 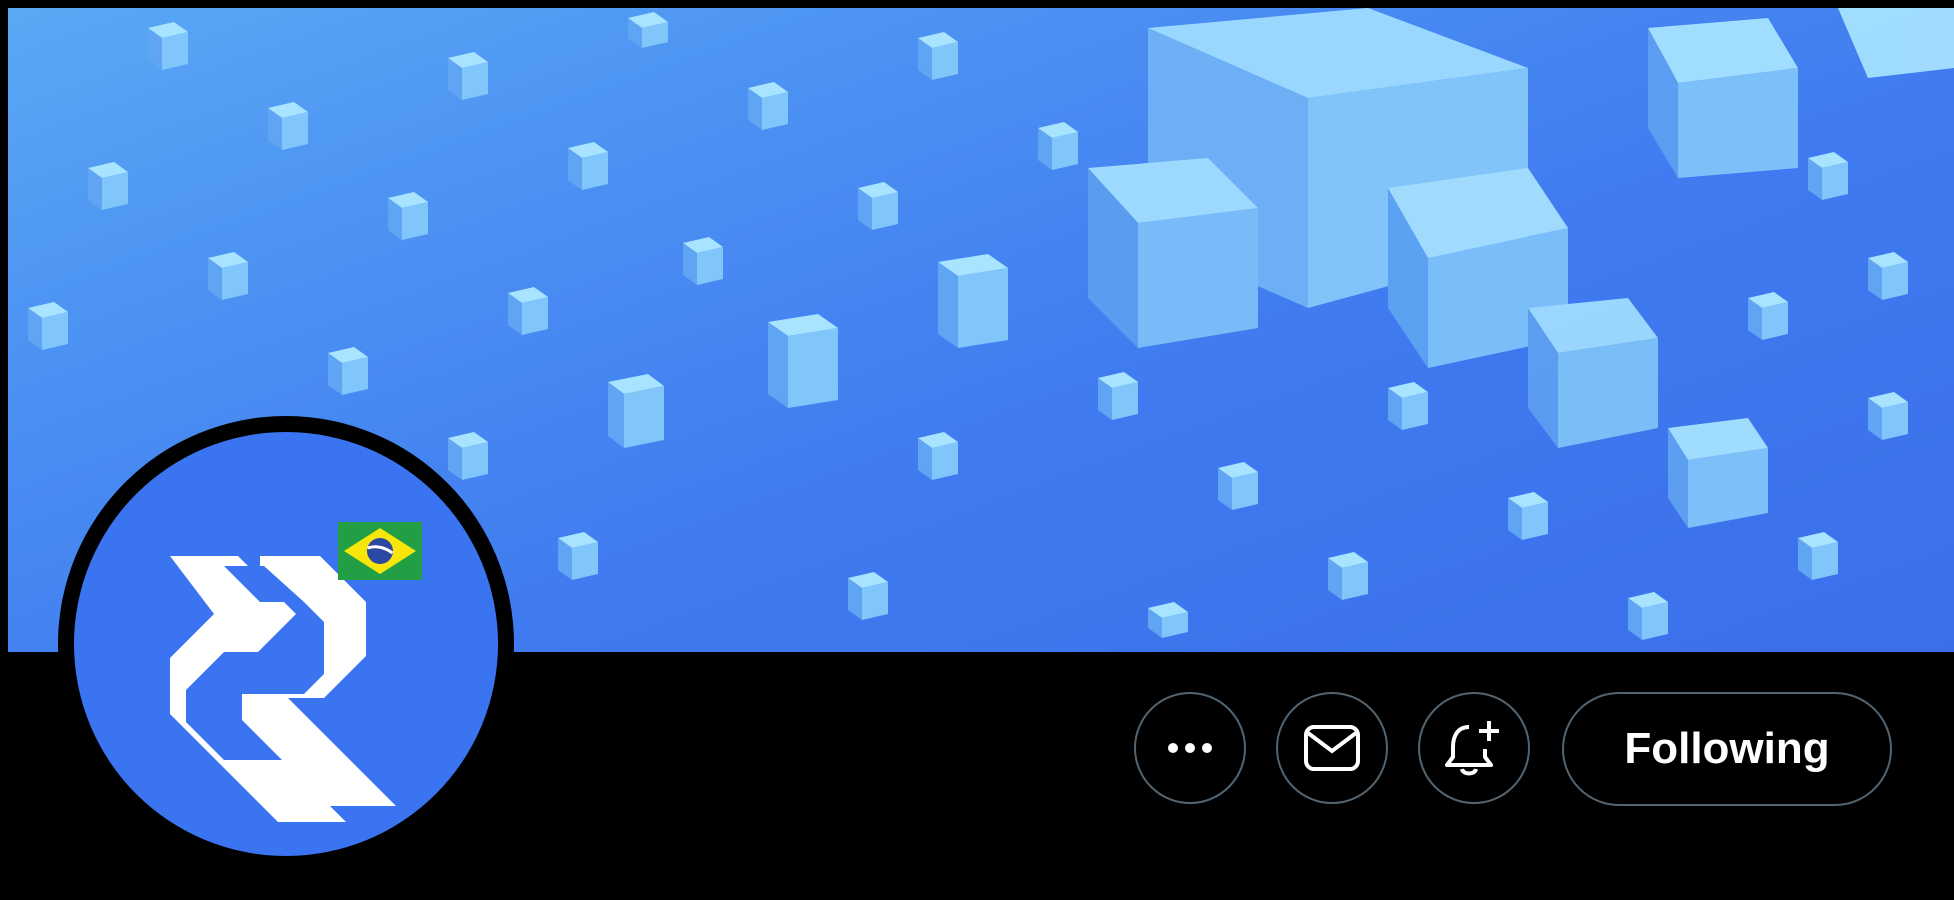 I want to click on mail-icon, so click(x=1332, y=748).